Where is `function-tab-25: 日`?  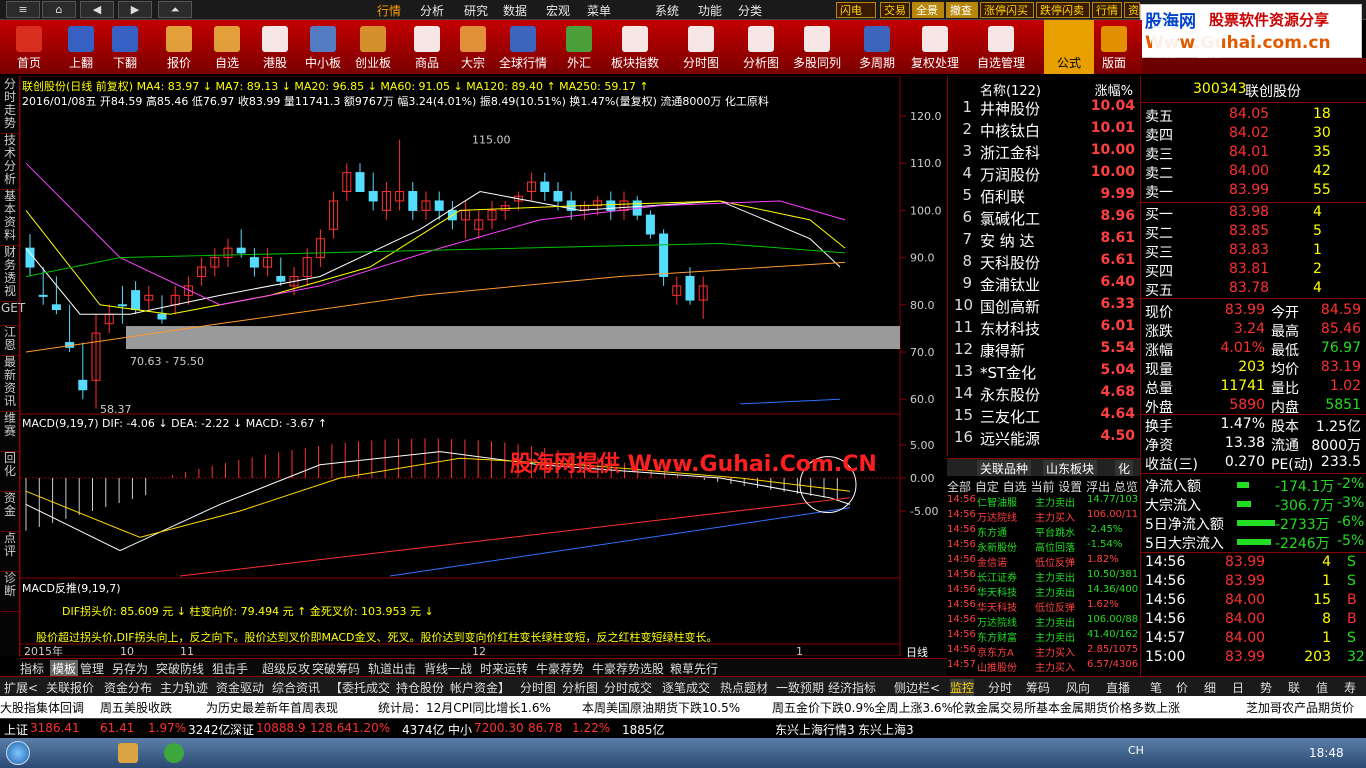 function-tab-25: 日 is located at coordinates (1238, 687).